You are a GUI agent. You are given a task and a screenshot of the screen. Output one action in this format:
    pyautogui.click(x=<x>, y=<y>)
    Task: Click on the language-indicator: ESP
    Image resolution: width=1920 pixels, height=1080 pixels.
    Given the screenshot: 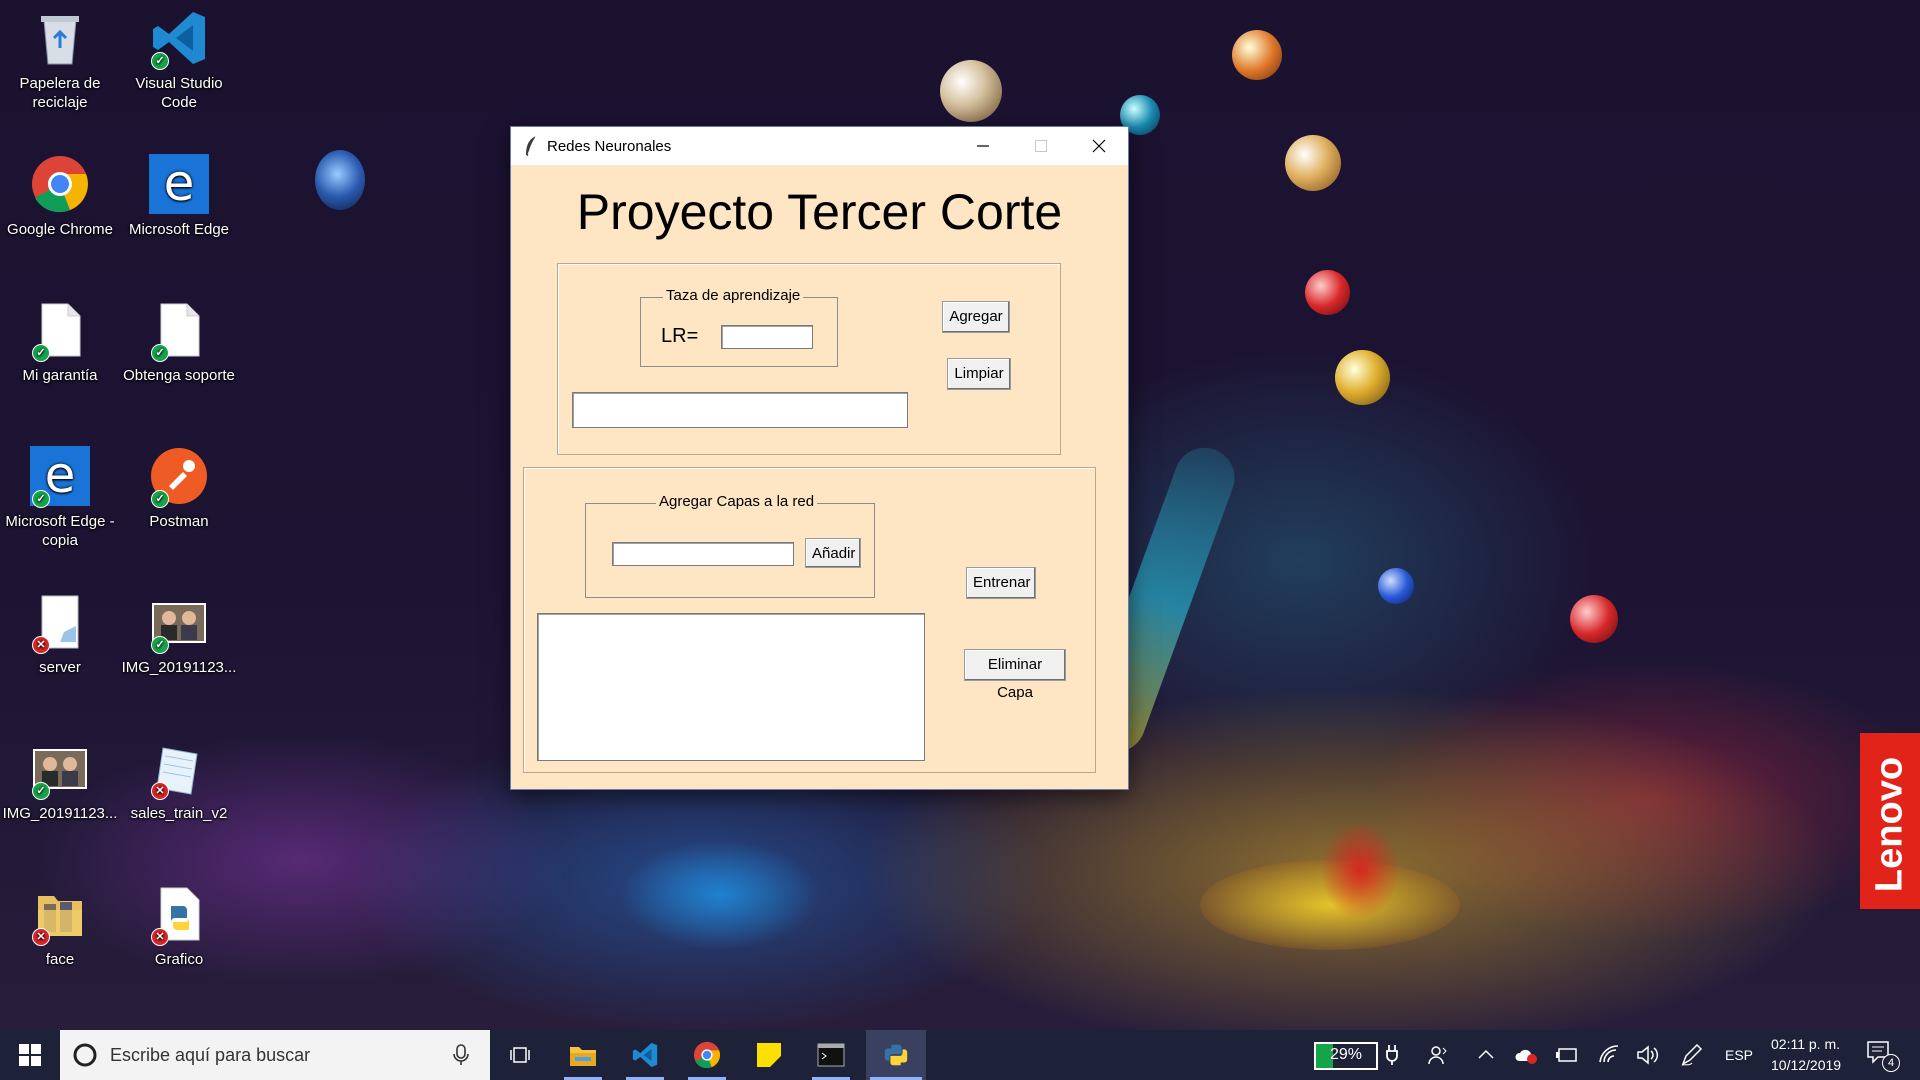 What is the action you would take?
    pyautogui.click(x=1739, y=1055)
    